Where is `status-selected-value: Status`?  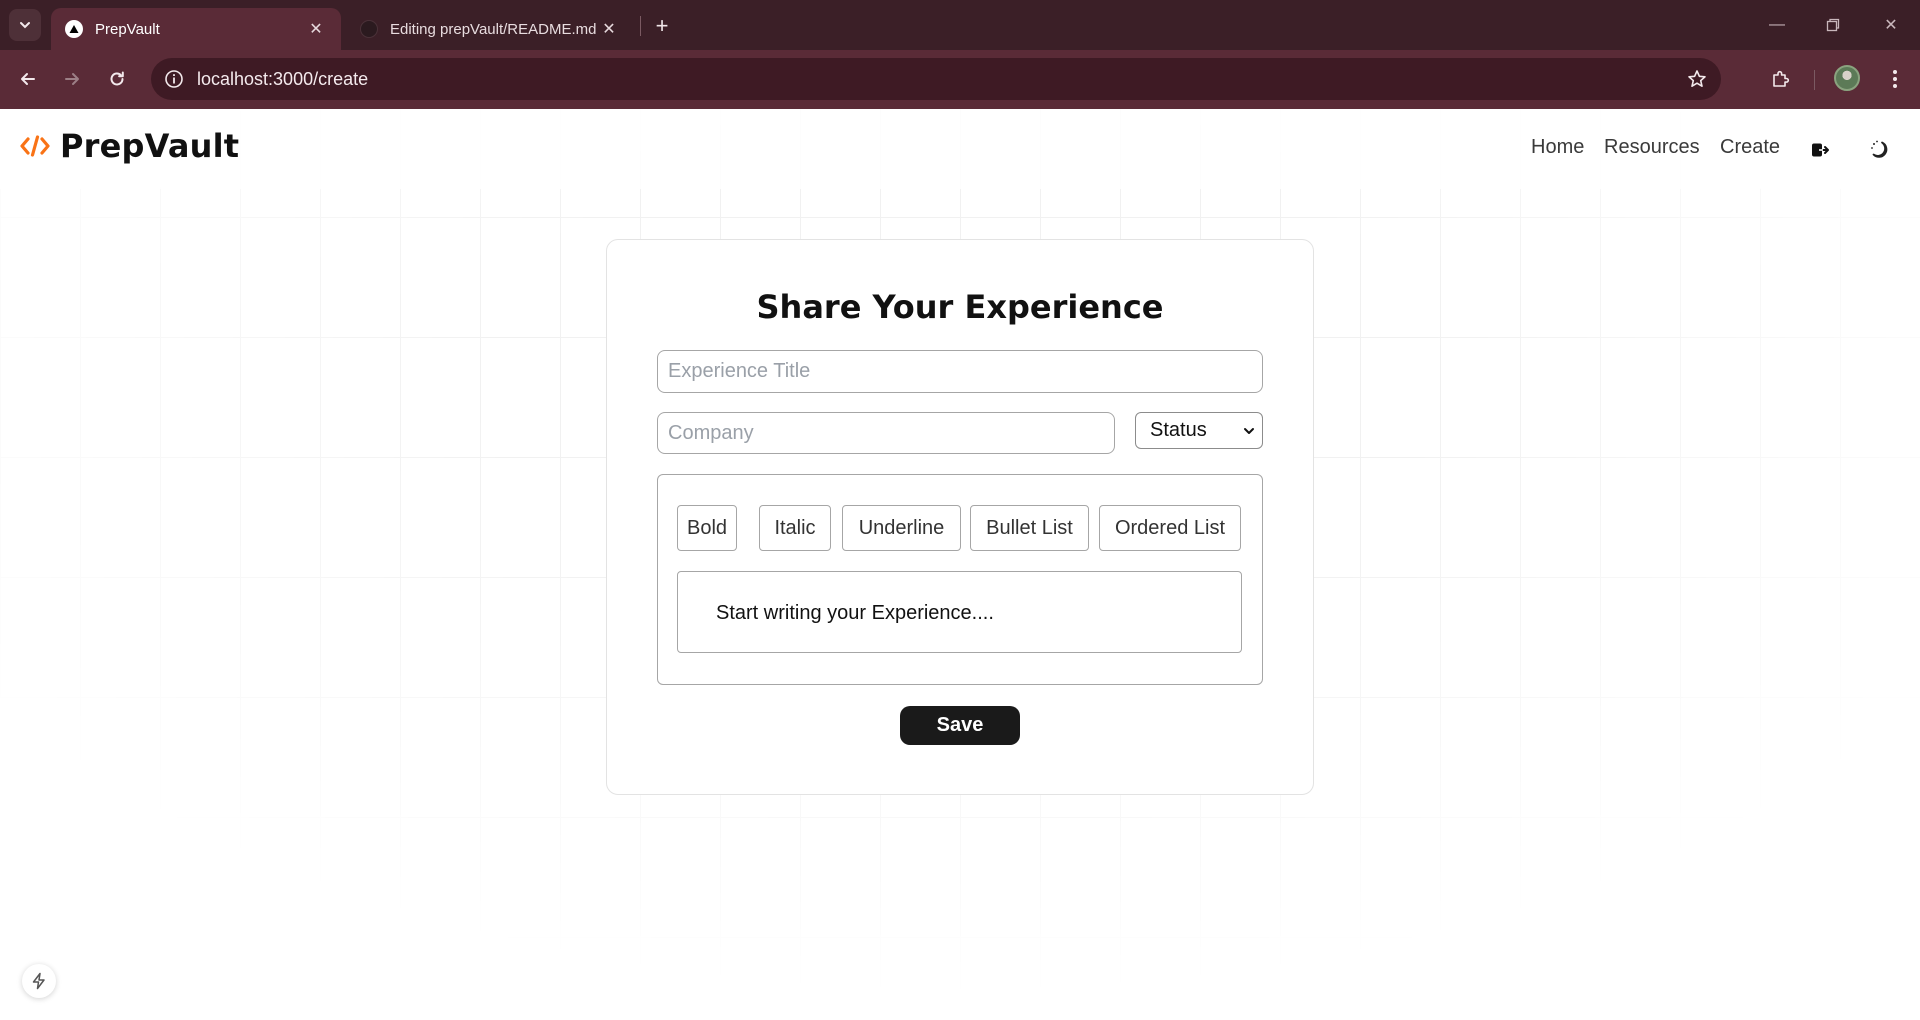
status-selected-value: Status is located at coordinates (1178, 430).